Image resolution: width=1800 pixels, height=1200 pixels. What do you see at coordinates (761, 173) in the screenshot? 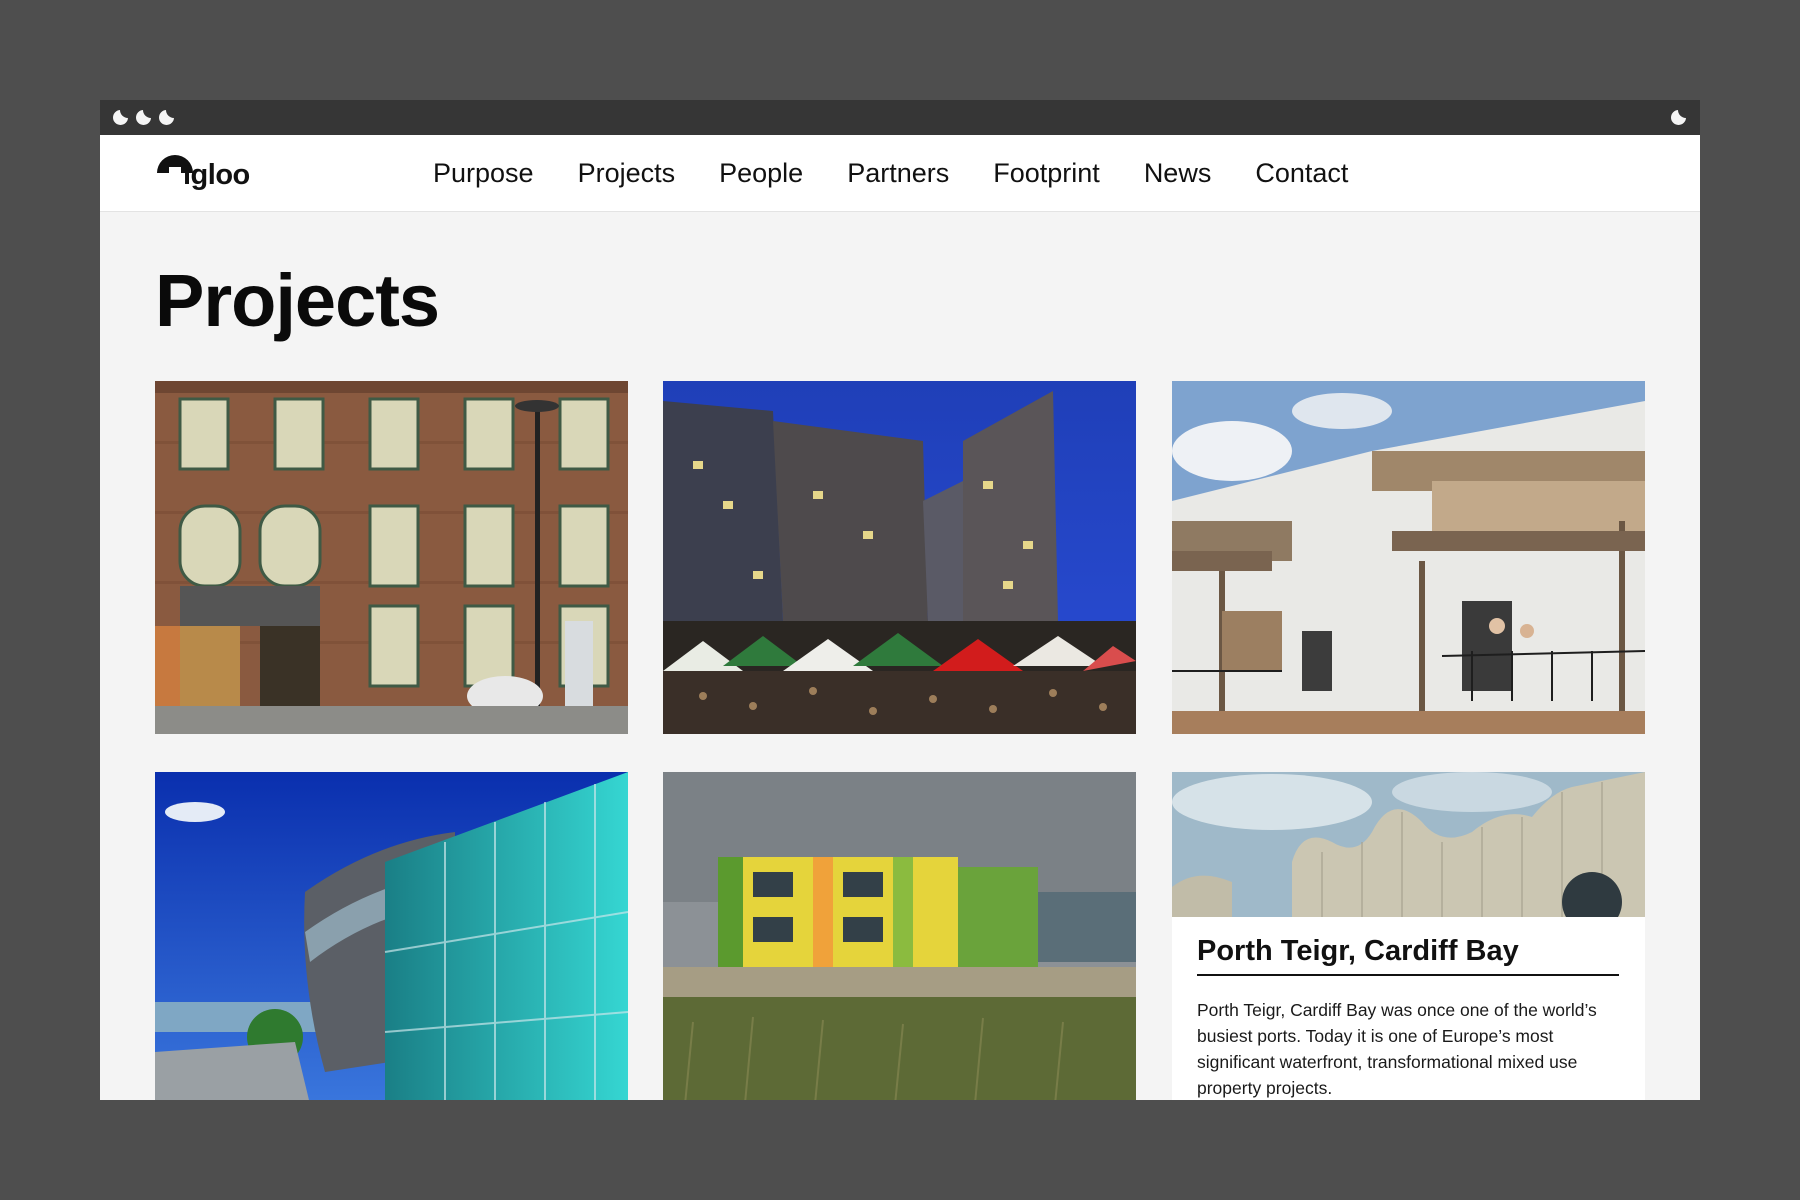
I see `nav-item-people: People` at bounding box center [761, 173].